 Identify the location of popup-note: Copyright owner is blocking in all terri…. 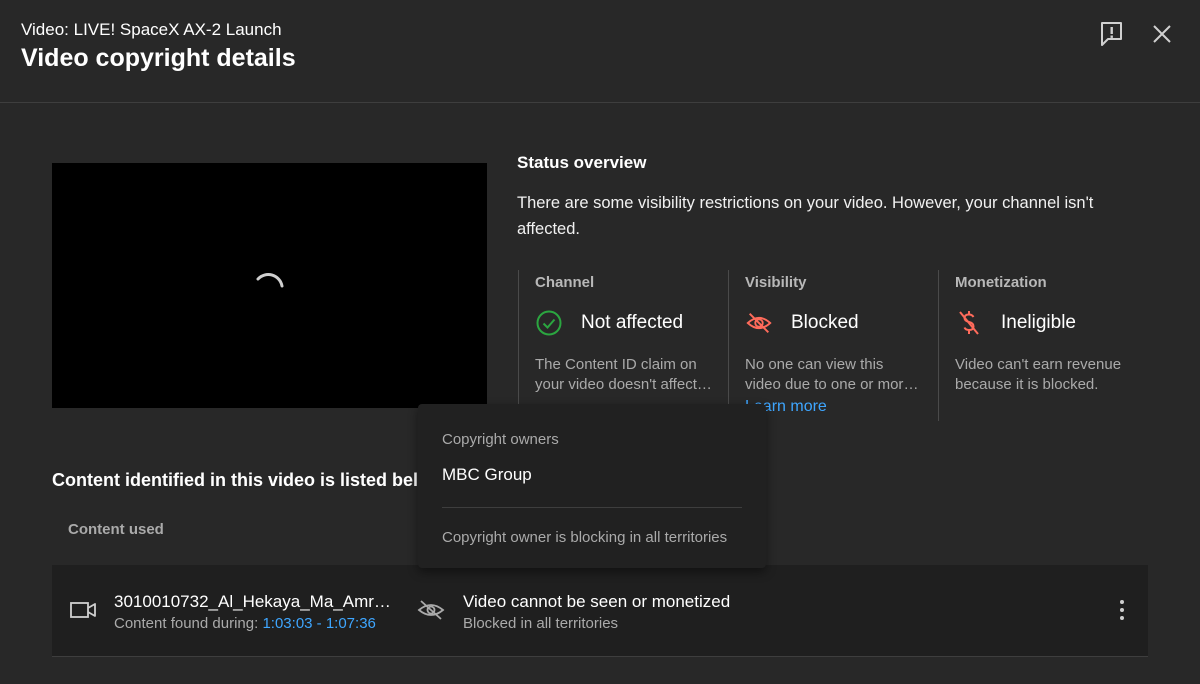
(585, 537).